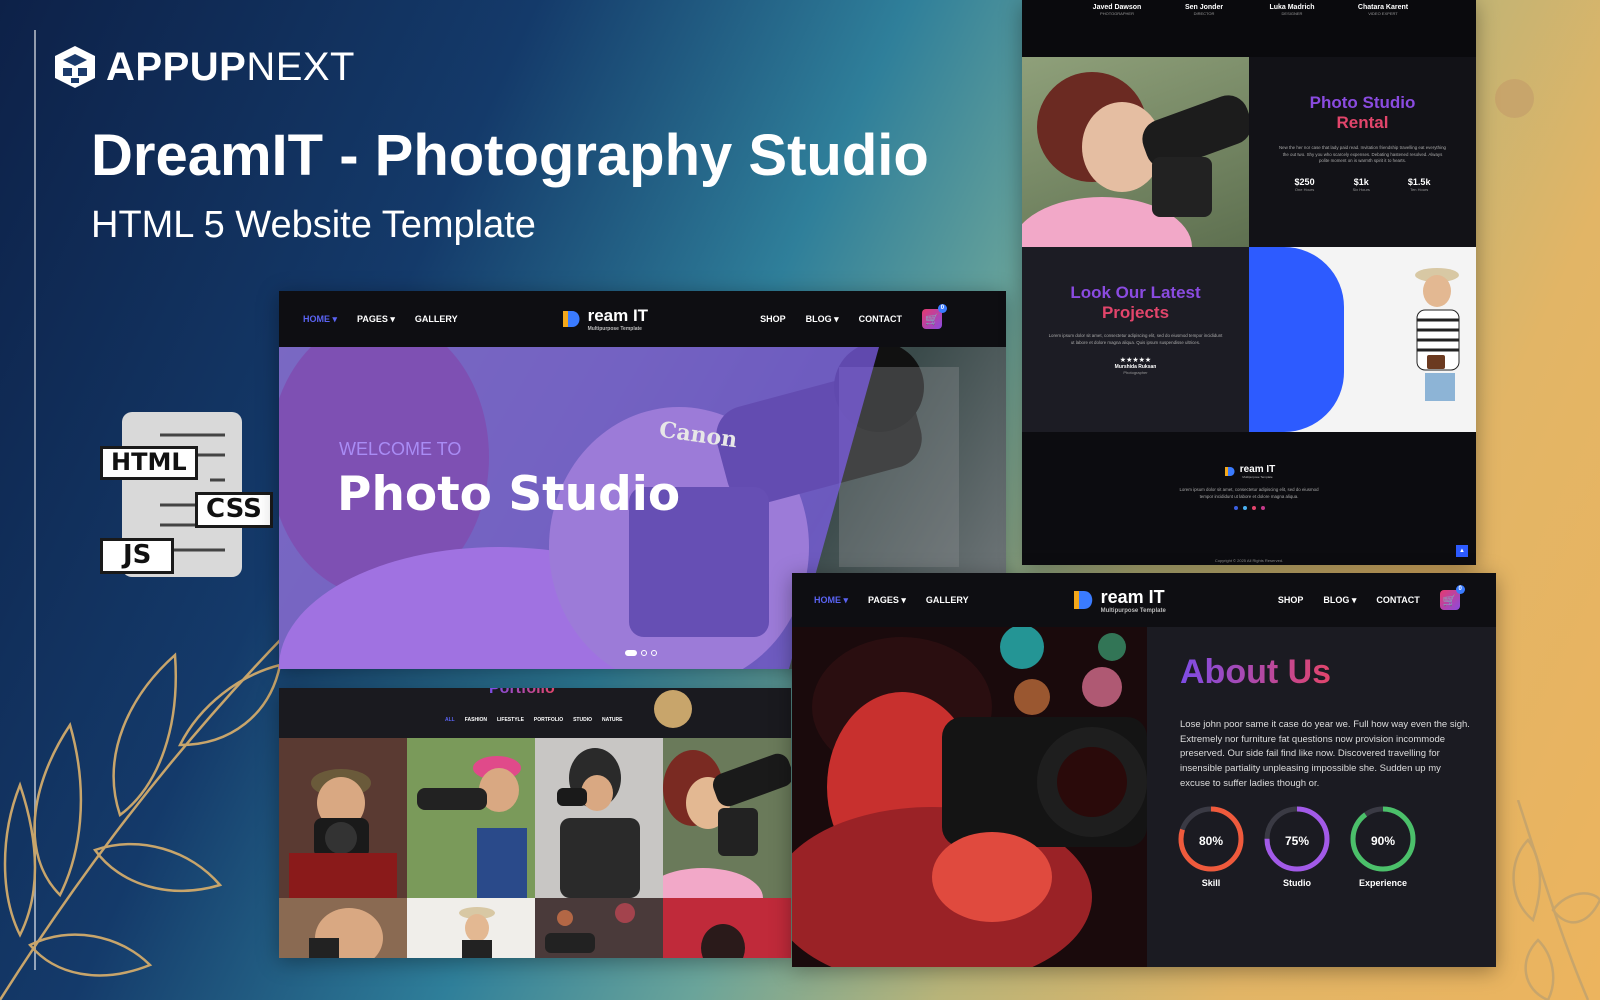  I want to click on latest-title-2: Projects, so click(1135, 312).